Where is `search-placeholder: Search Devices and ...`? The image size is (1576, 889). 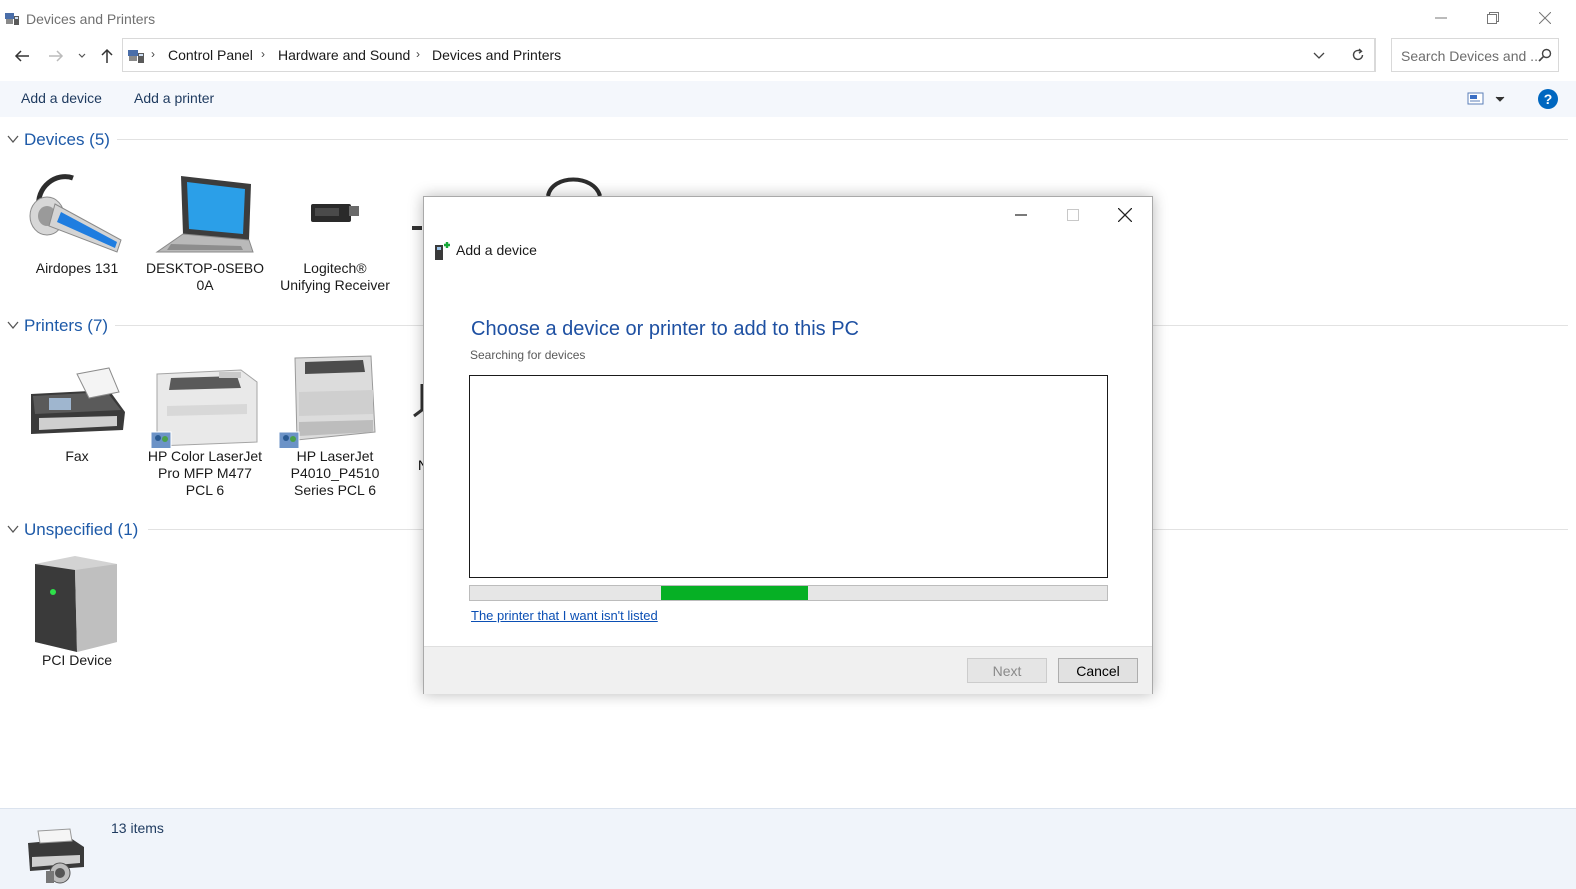 search-placeholder: Search Devices and ... is located at coordinates (1471, 56).